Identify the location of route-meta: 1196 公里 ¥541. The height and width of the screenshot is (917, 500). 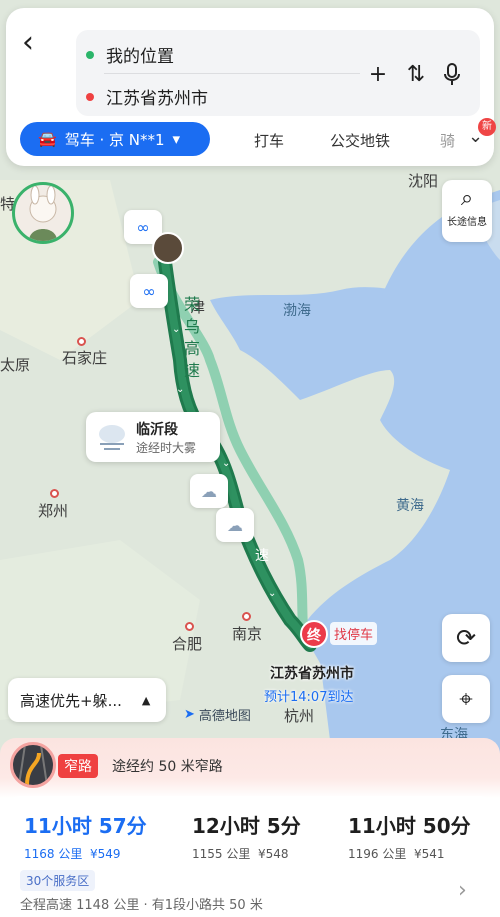
(409, 853).